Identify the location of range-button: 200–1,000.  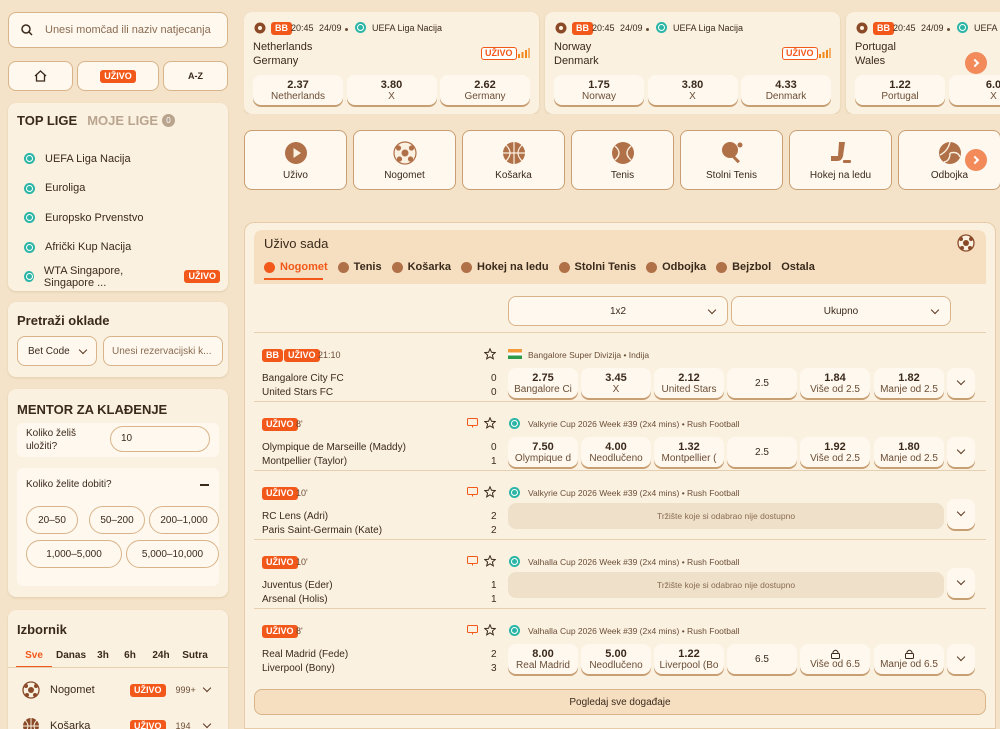
(184, 520).